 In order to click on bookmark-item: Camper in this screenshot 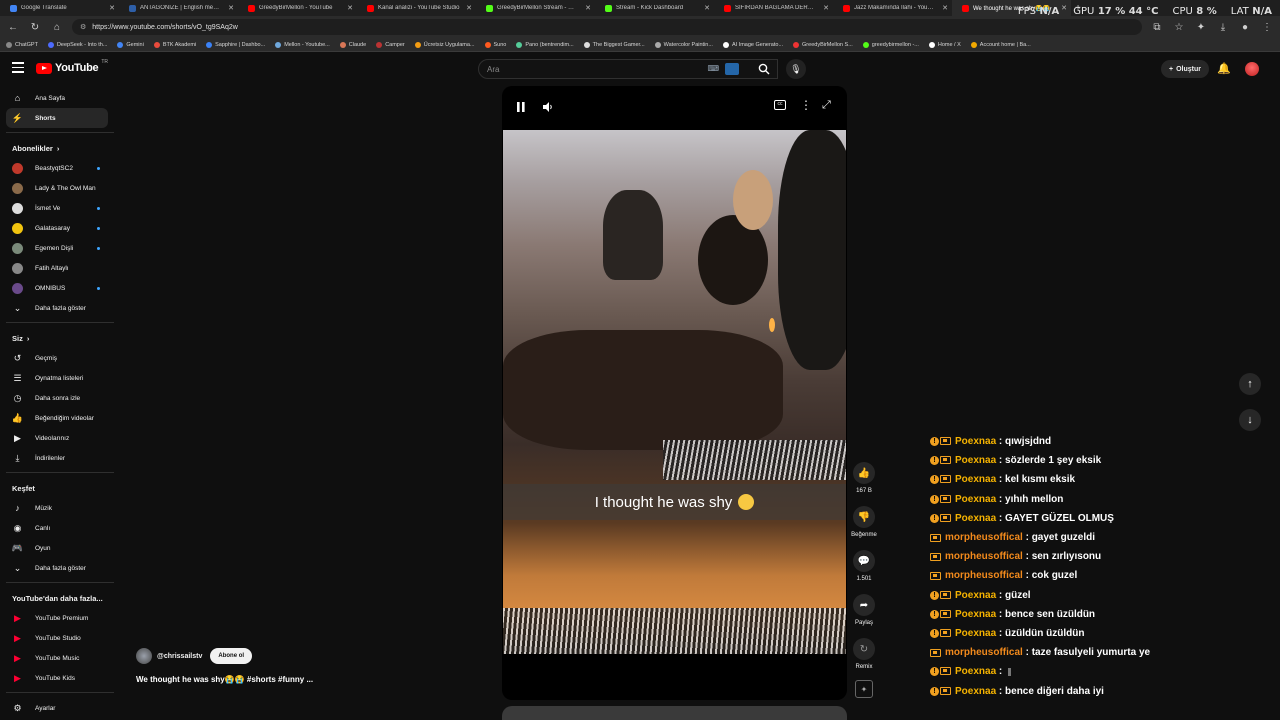, I will do `click(390, 44)`.